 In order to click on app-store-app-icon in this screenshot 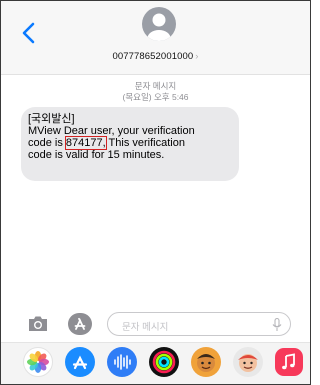, I will do `click(80, 362)`.